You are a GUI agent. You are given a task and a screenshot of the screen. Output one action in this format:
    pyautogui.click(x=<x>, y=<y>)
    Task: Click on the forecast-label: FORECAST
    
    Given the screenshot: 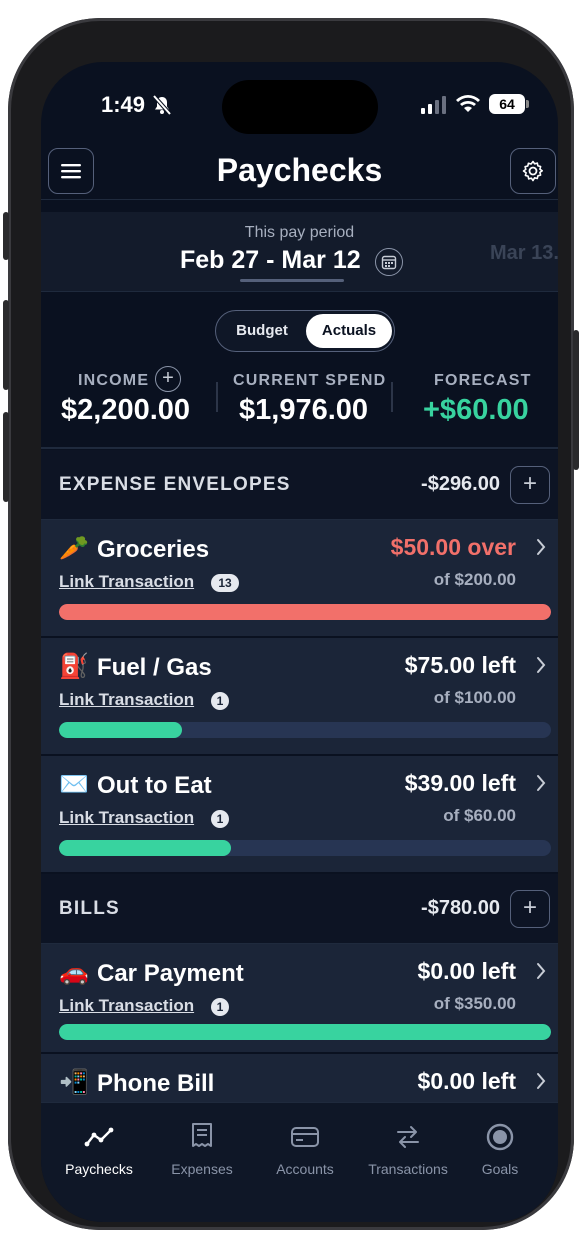 What is the action you would take?
    pyautogui.click(x=483, y=380)
    